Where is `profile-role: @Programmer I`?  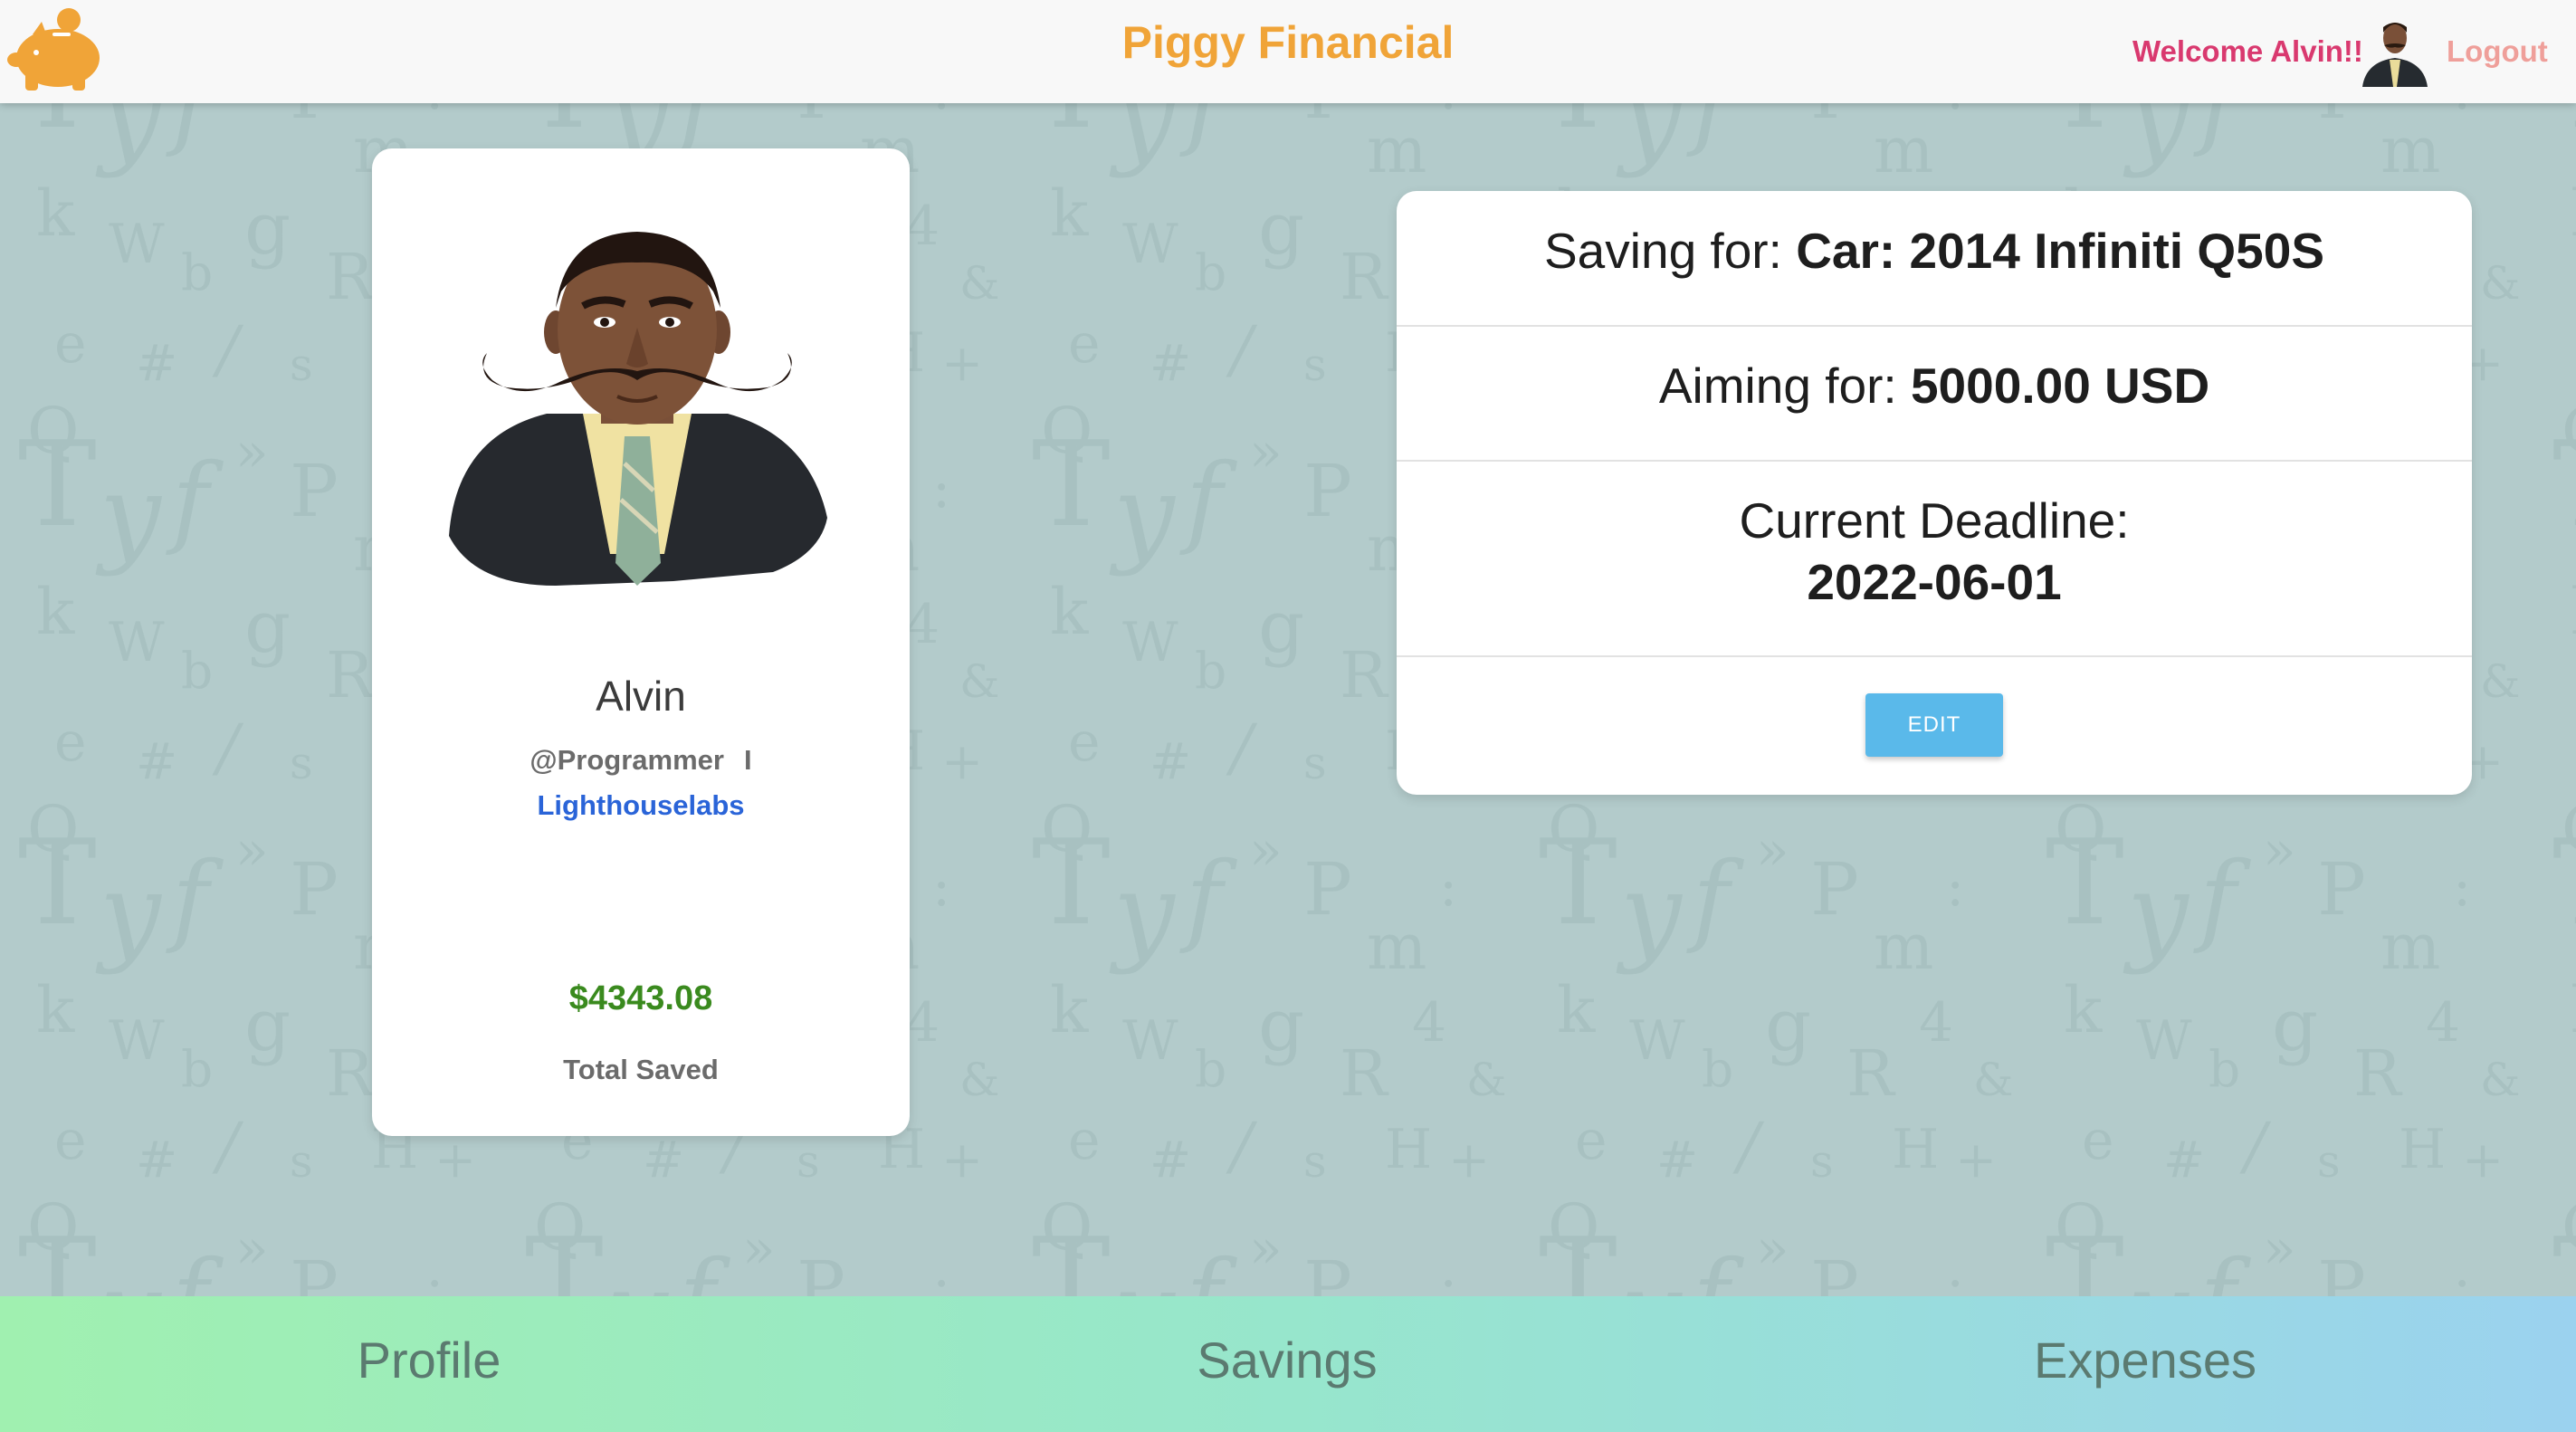 profile-role: @Programmer I is located at coordinates (641, 760).